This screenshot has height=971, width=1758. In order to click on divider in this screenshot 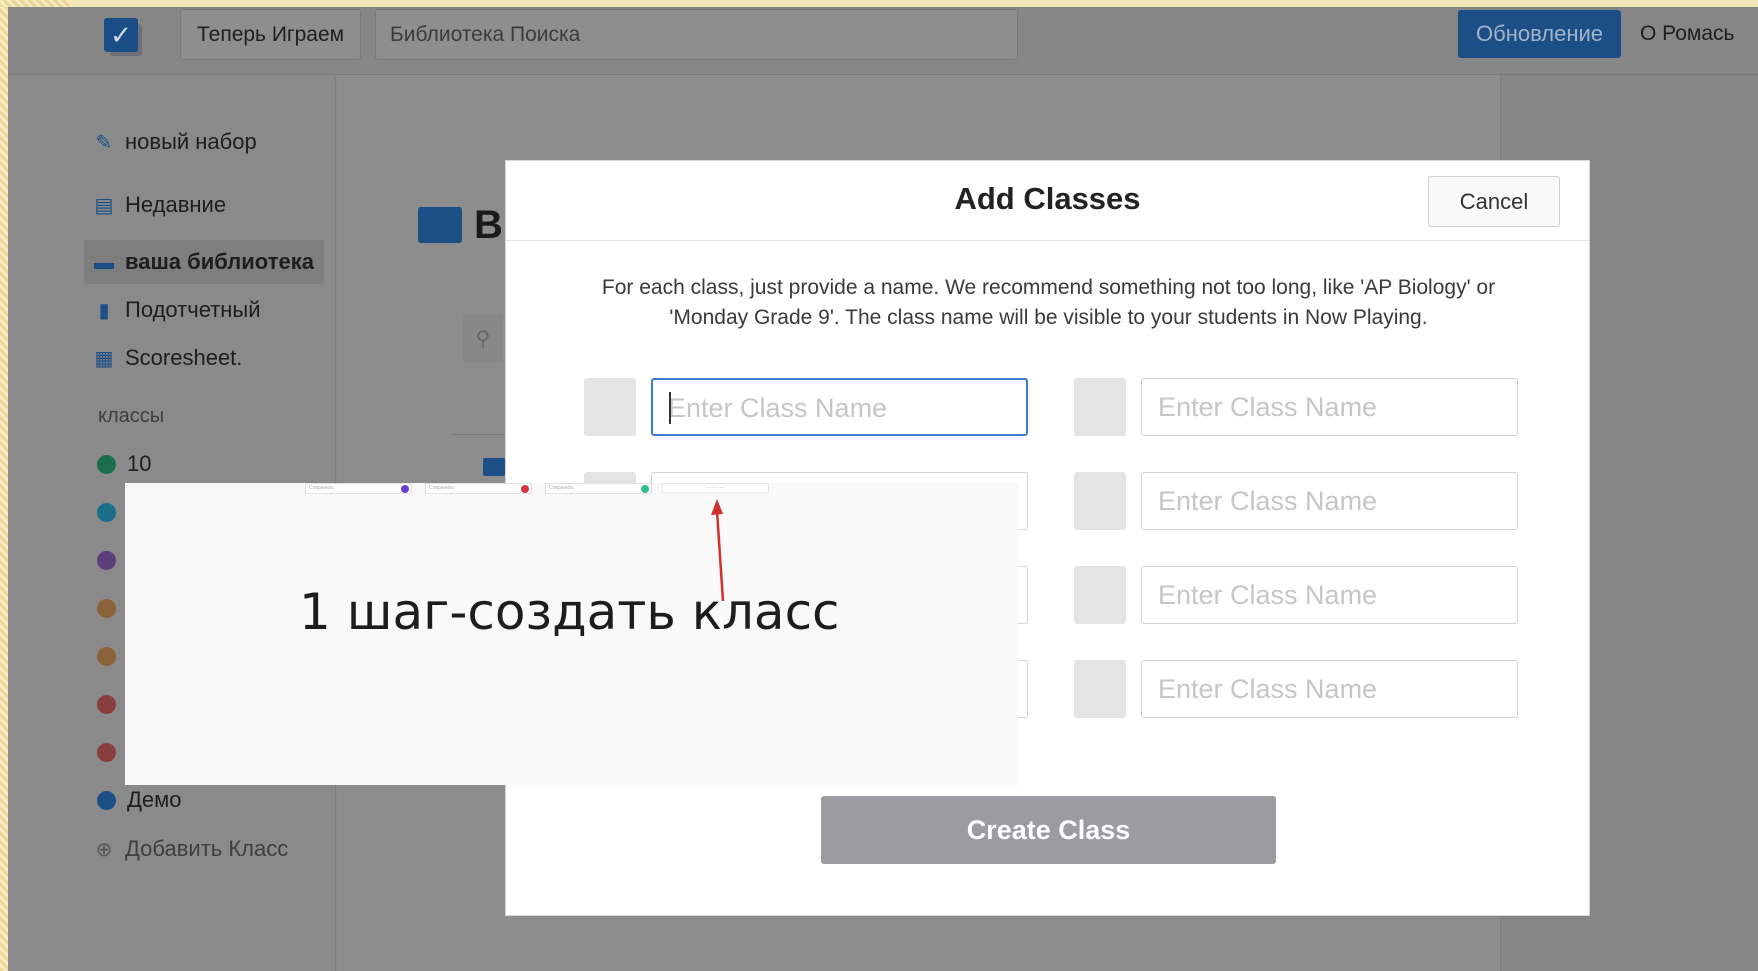, I will do `click(481, 434)`.